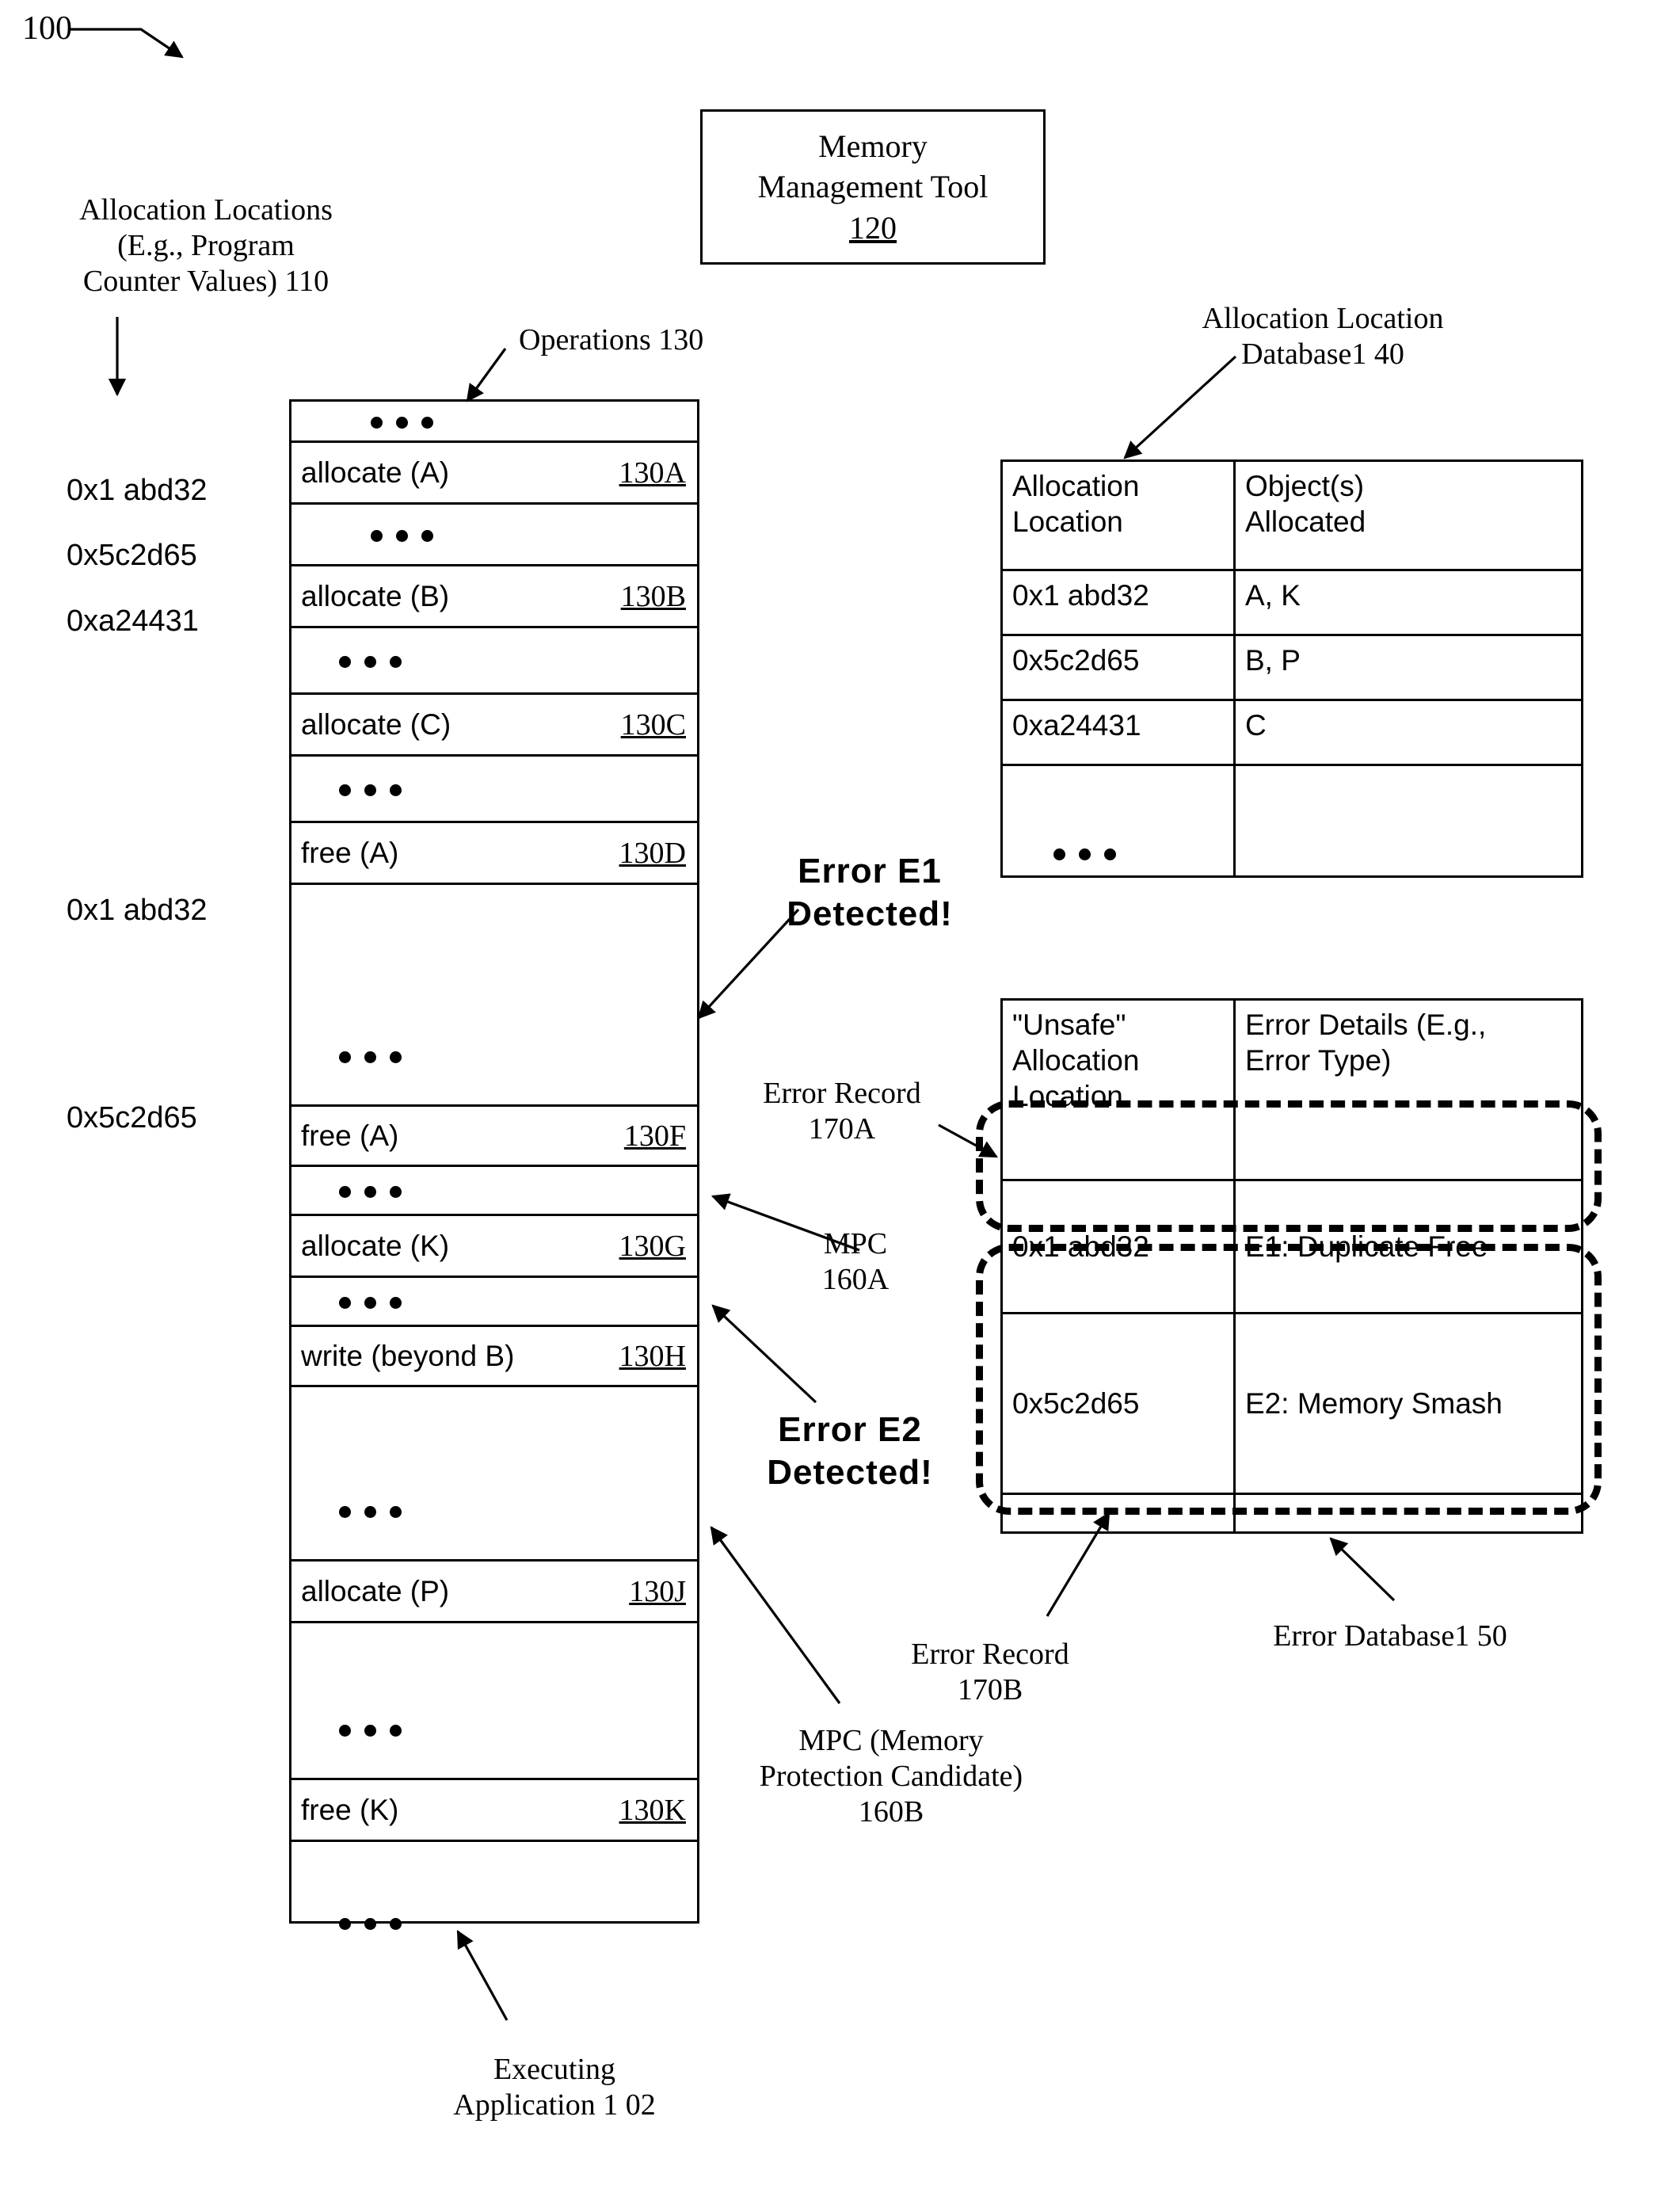 The width and height of the screenshot is (1680, 2185). Describe the element at coordinates (842, 1112) in the screenshot. I see `error-record-170a-label: Error Record 170A` at that location.